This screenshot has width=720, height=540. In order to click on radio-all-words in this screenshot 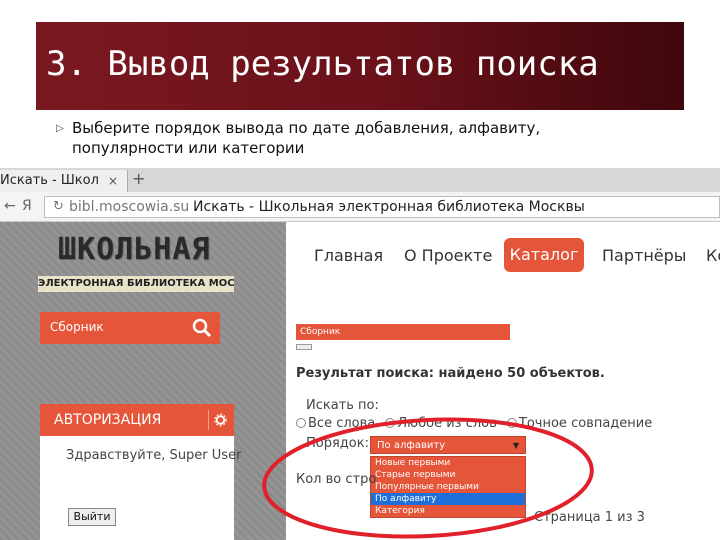, I will do `click(301, 423)`.